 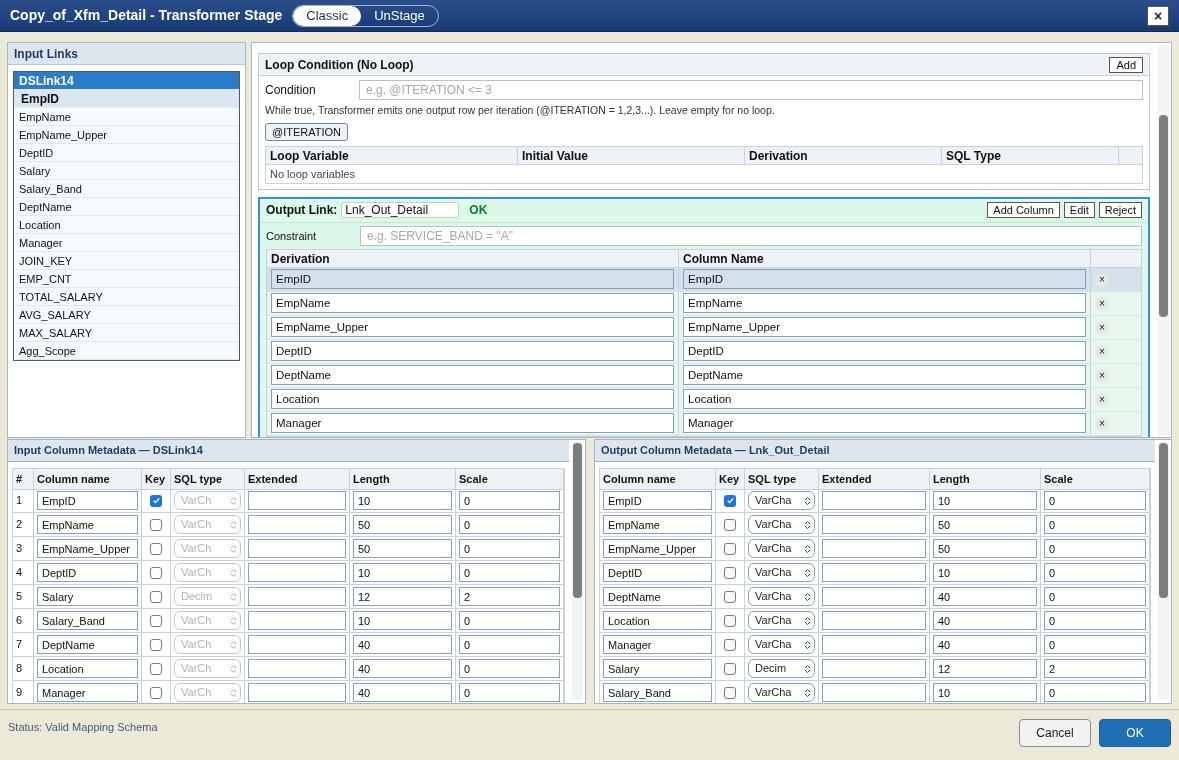 What do you see at coordinates (472, 303) in the screenshot?
I see `derivation-field: EmpName` at bounding box center [472, 303].